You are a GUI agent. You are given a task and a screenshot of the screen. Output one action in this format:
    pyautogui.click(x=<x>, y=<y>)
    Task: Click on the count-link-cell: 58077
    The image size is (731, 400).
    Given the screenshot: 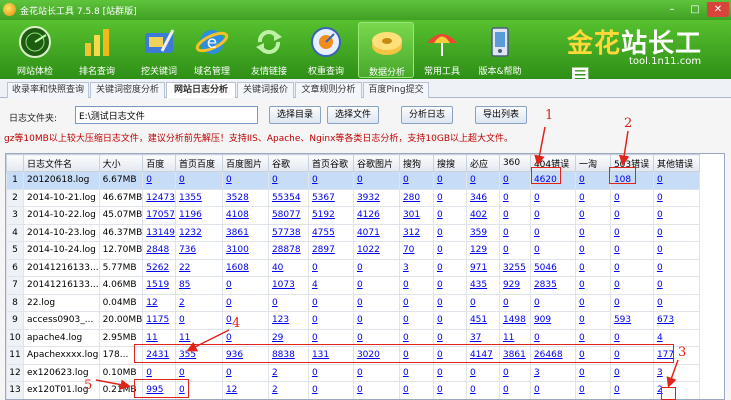 What is the action you would take?
    pyautogui.click(x=288, y=215)
    